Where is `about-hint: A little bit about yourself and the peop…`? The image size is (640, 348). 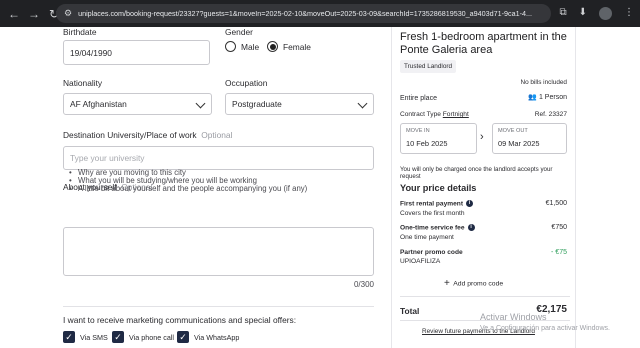 about-hint: A little bit about yourself and the peop… is located at coordinates (188, 189).